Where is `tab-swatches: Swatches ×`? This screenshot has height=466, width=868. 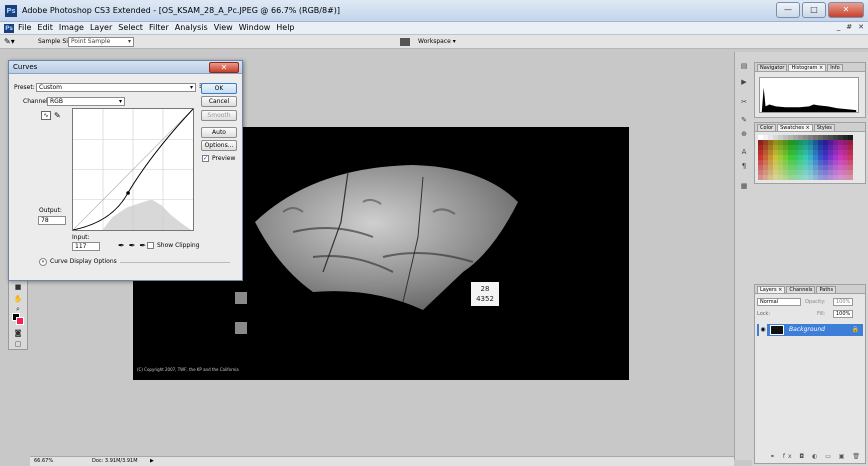
tab-swatches: Swatches × is located at coordinates (795, 127).